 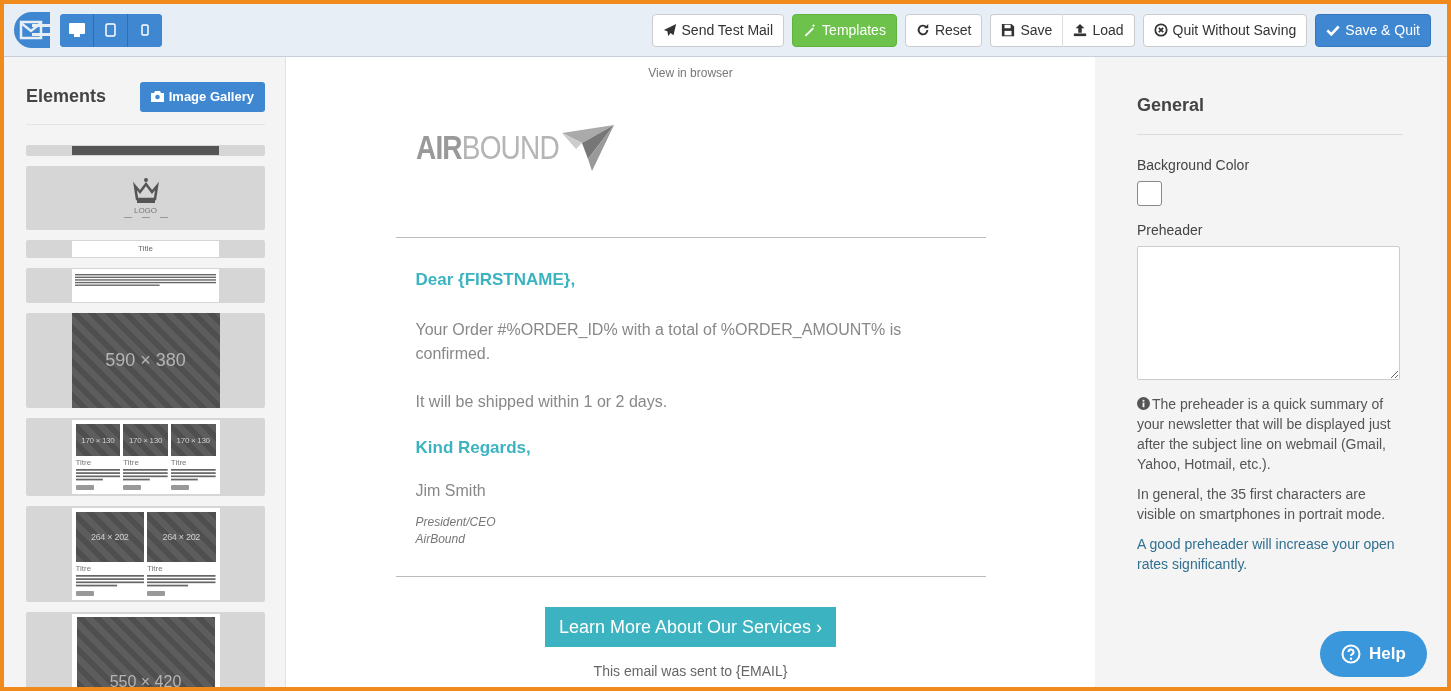 I want to click on columns-block-thumbnail: 264 × 202 Titre 264 × 202 Titre, so click(x=145, y=554).